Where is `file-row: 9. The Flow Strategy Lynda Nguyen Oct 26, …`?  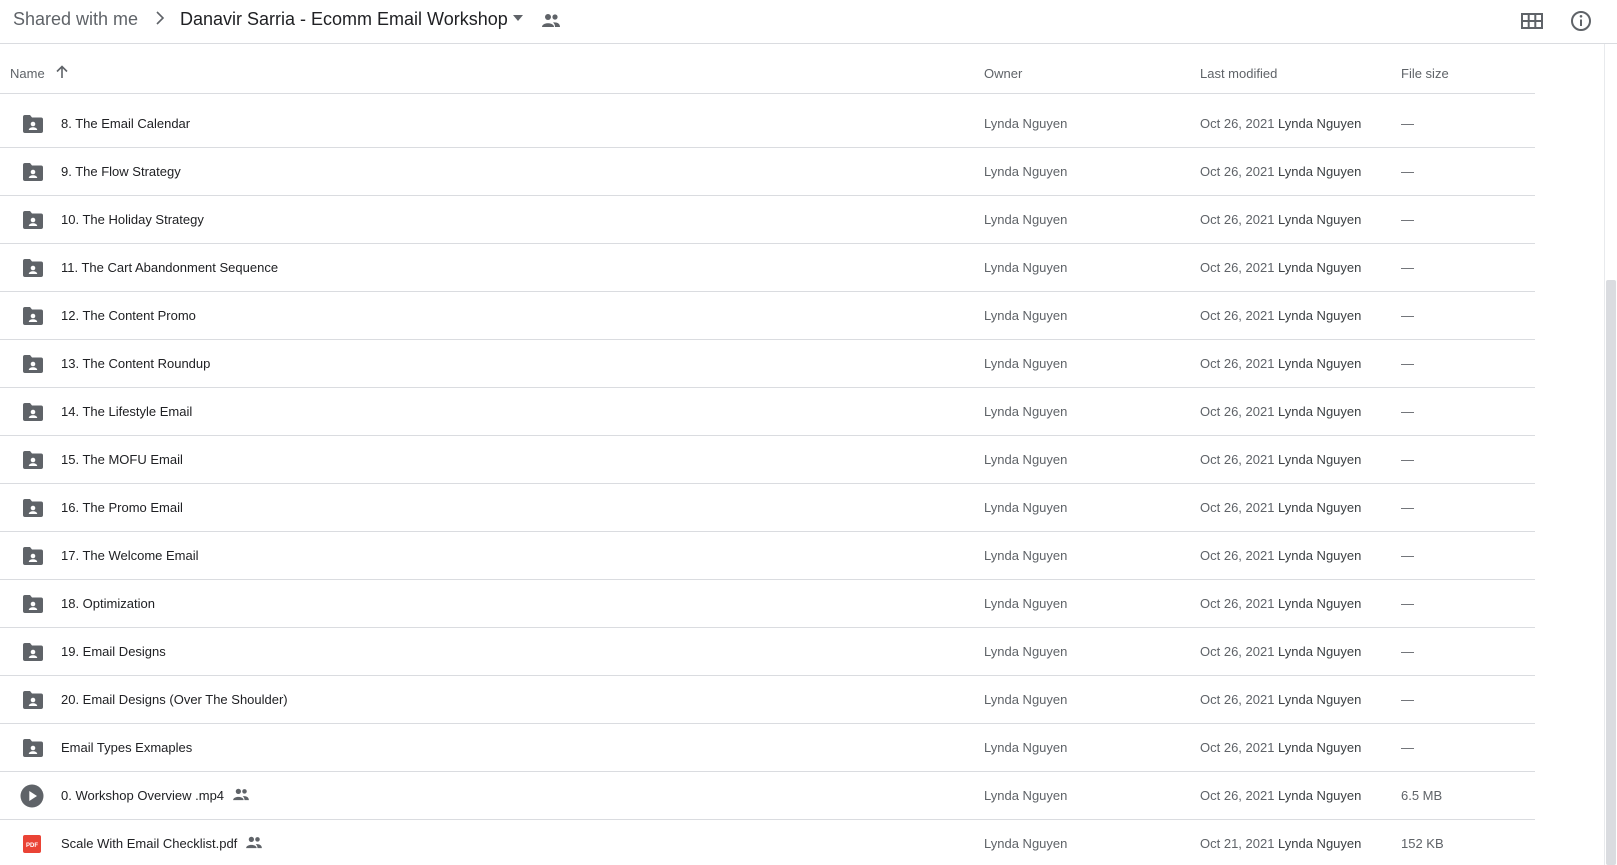 file-row: 9. The Flow Strategy Lynda Nguyen Oct 26, … is located at coordinates (767, 172).